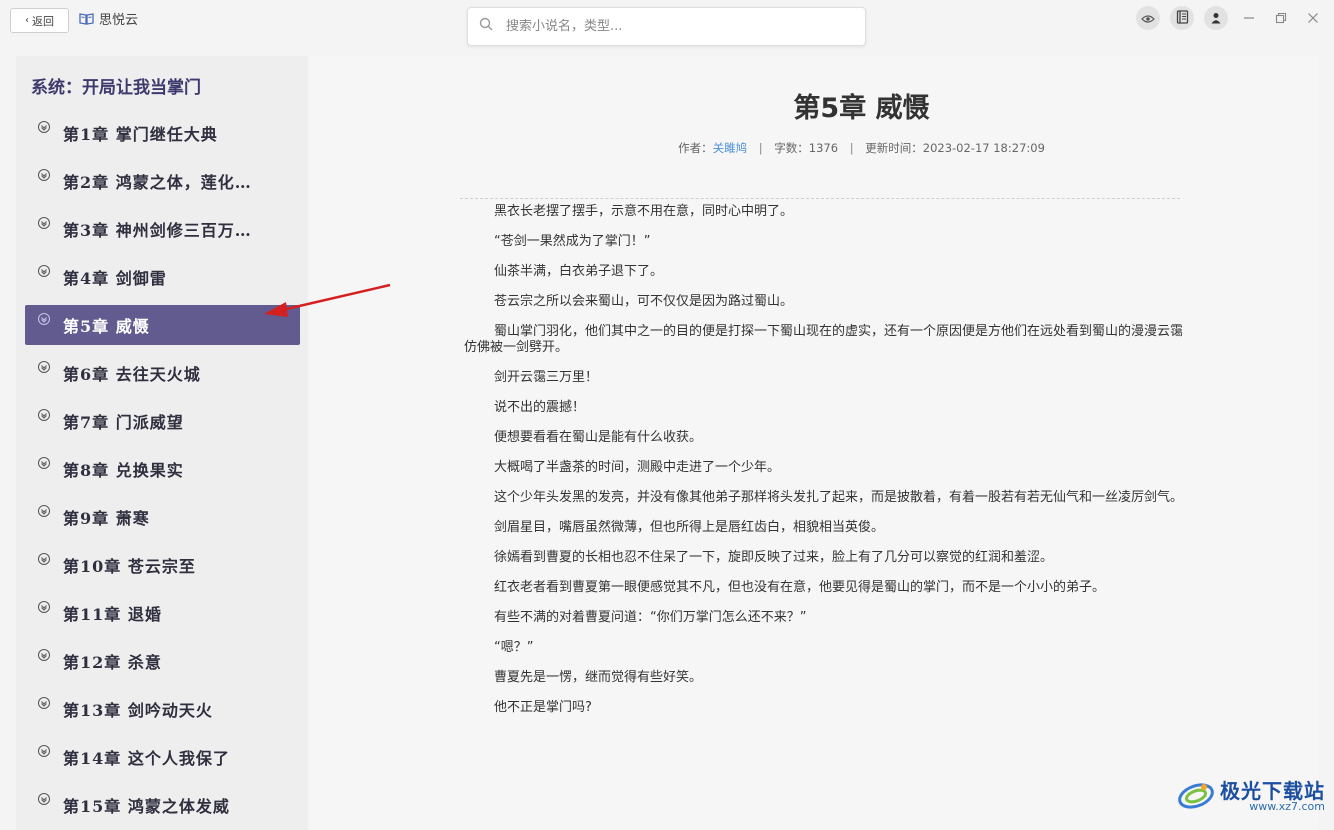 This screenshot has height=830, width=1334. I want to click on chapter-item: 第4章 剑御雷, so click(162, 277).